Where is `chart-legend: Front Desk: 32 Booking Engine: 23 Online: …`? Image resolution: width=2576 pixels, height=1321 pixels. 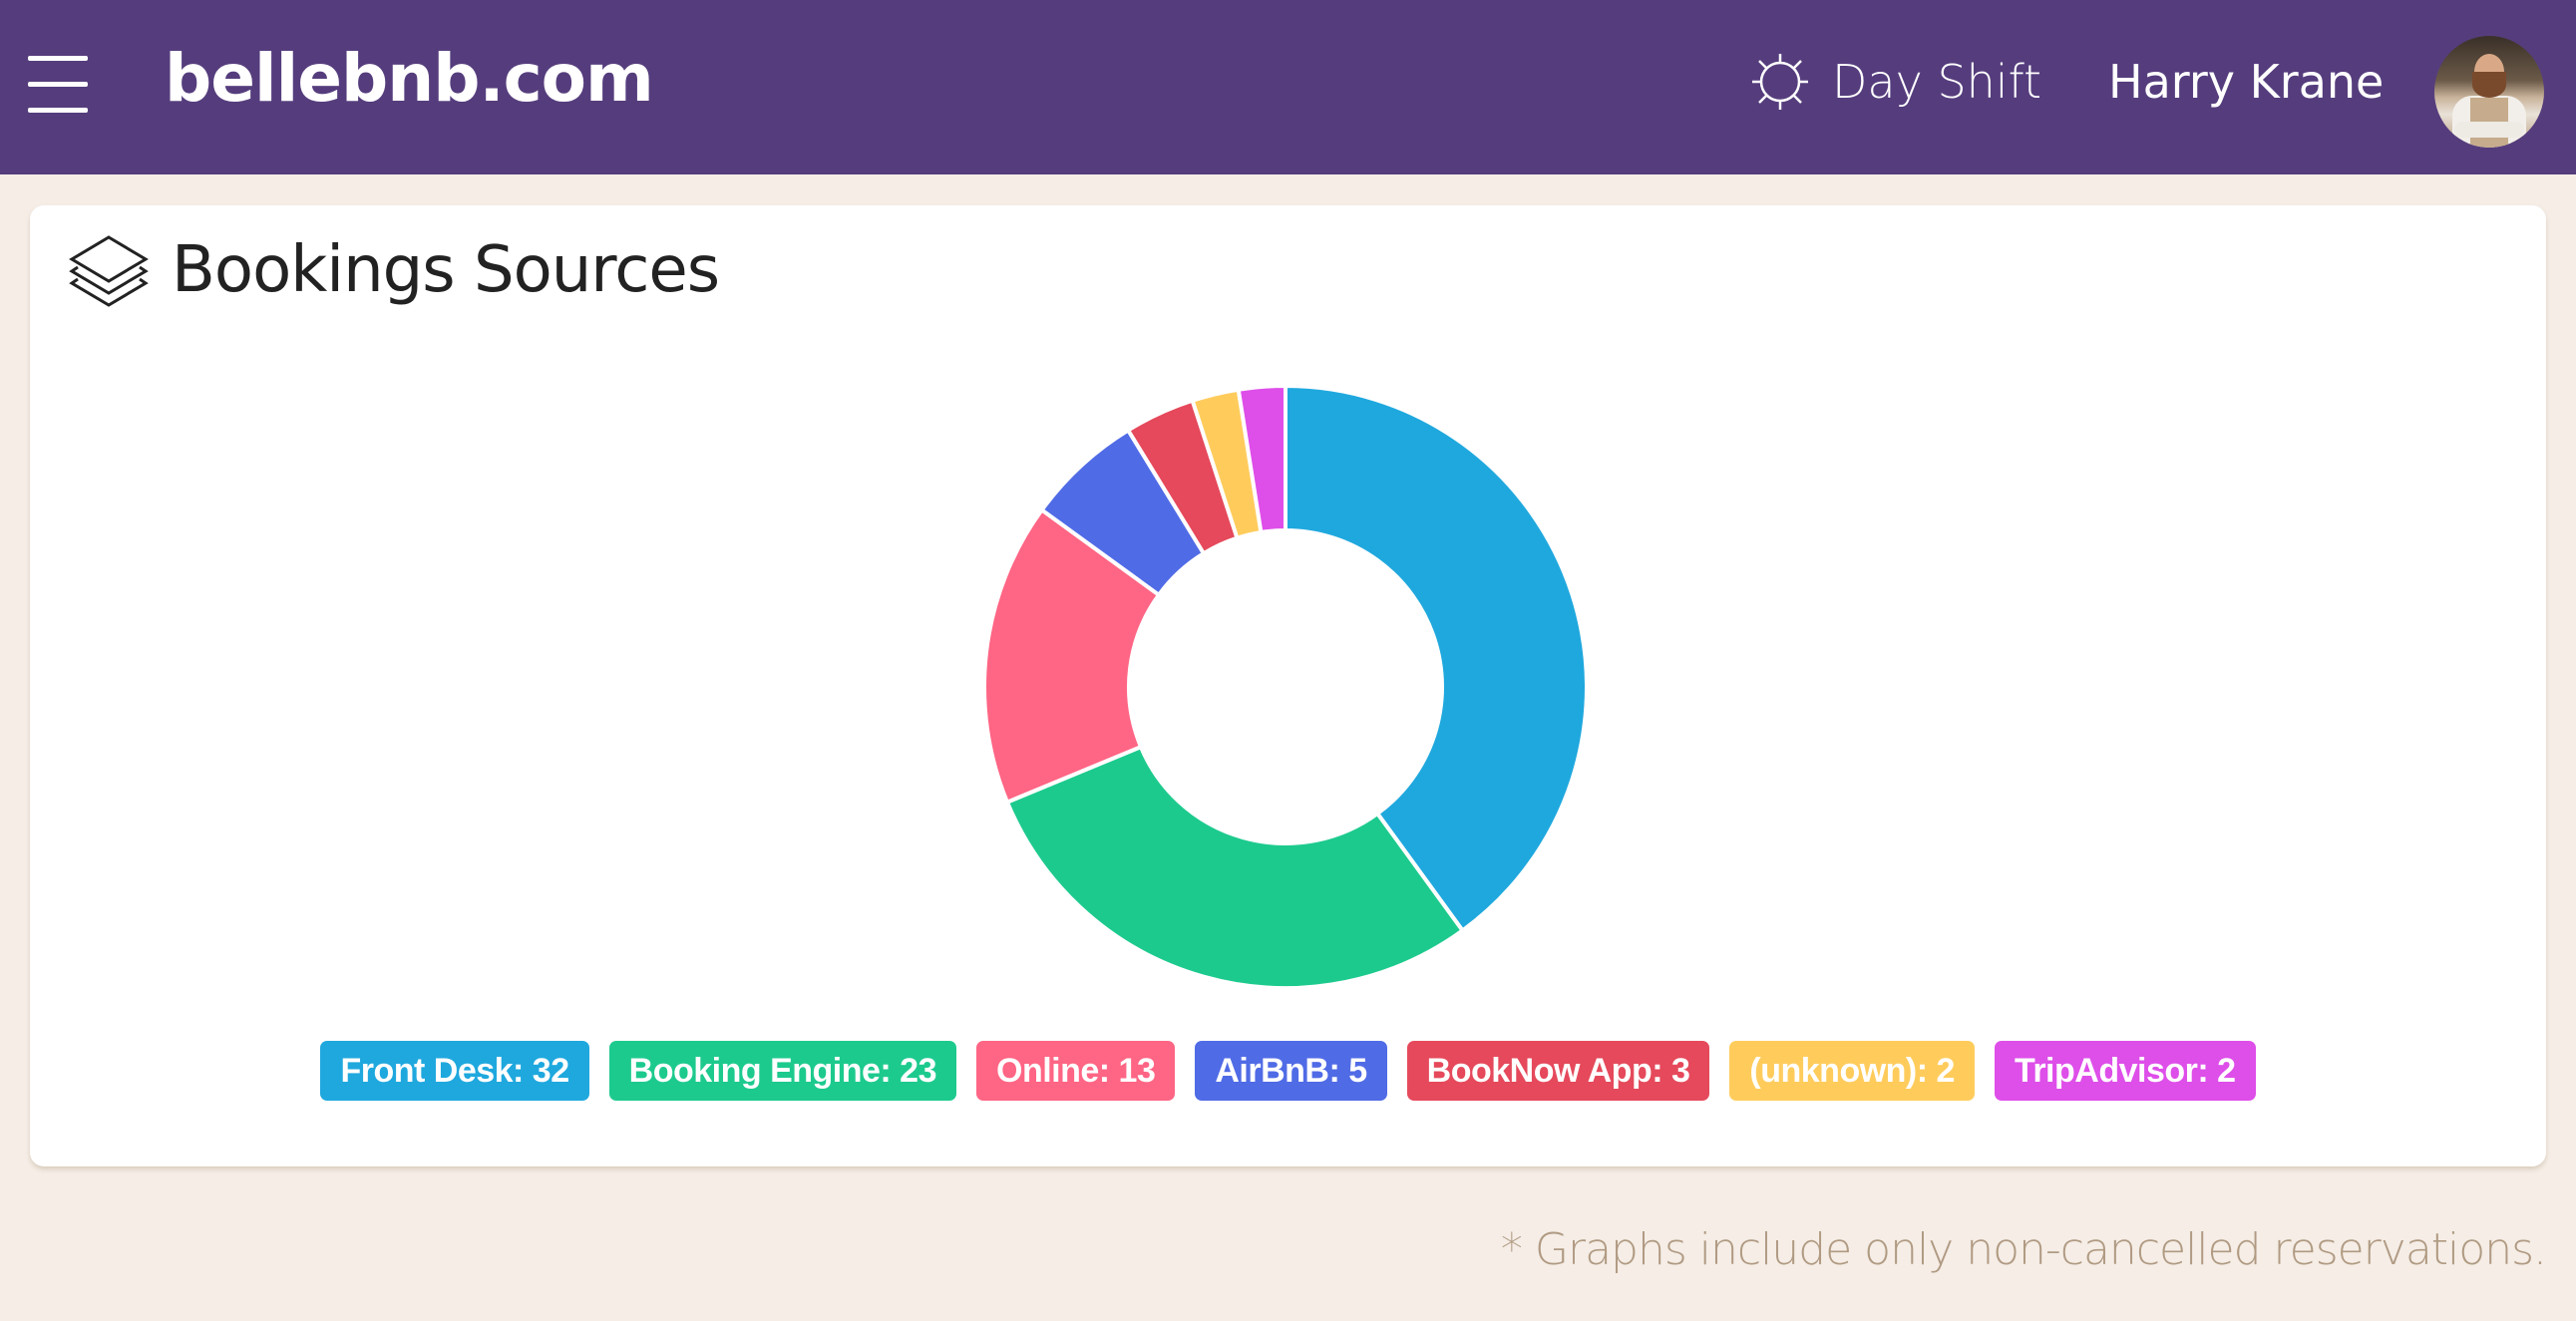 chart-legend: Front Desk: 32 Booking Engine: 23 Online: … is located at coordinates (1288, 1071).